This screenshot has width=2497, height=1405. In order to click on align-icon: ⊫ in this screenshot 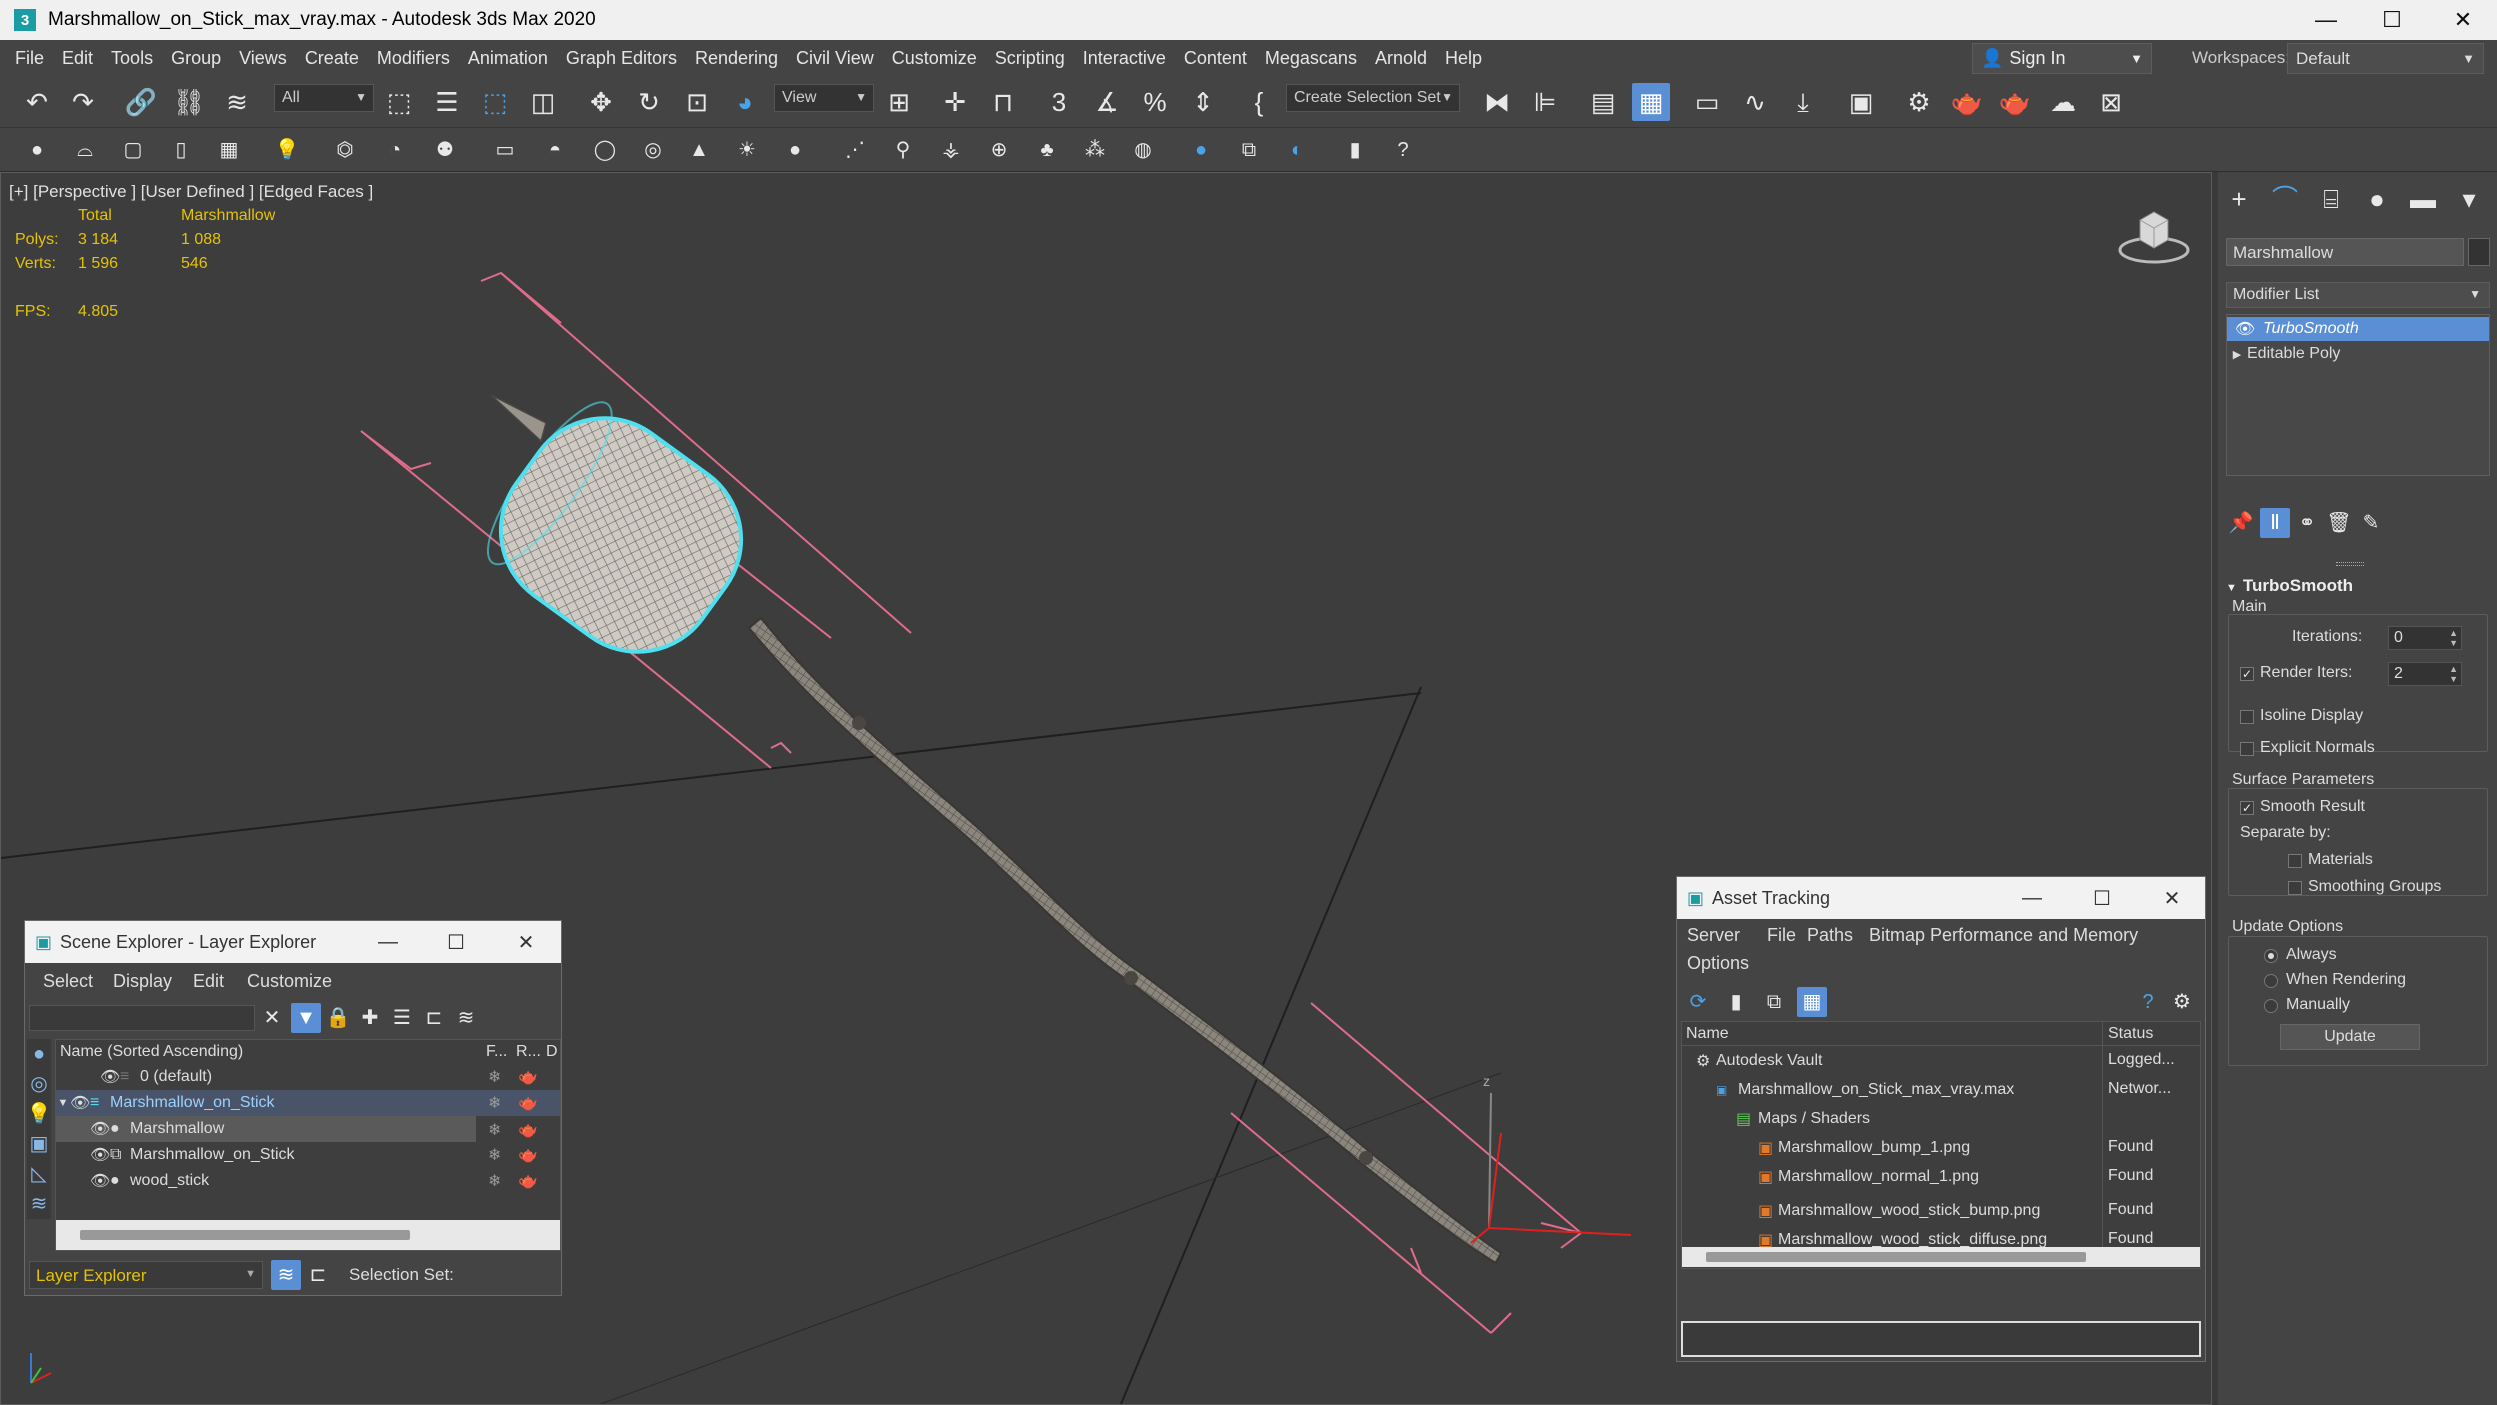, I will do `click(1545, 102)`.